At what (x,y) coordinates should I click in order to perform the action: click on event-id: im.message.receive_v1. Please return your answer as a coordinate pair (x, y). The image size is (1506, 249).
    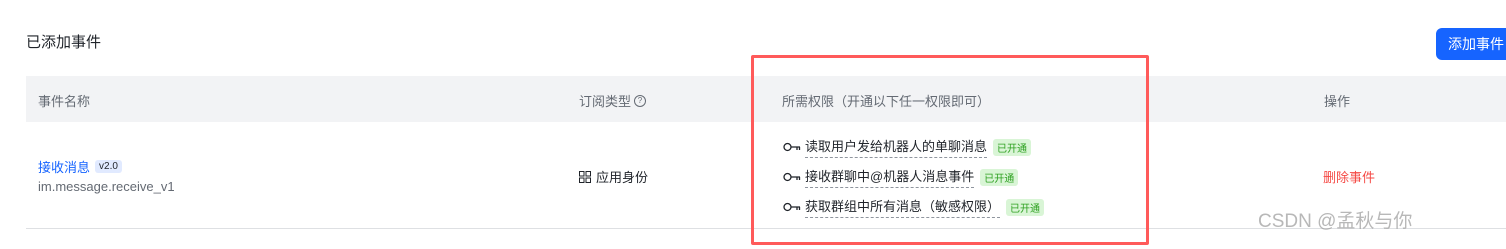
    Looking at the image, I should click on (106, 186).